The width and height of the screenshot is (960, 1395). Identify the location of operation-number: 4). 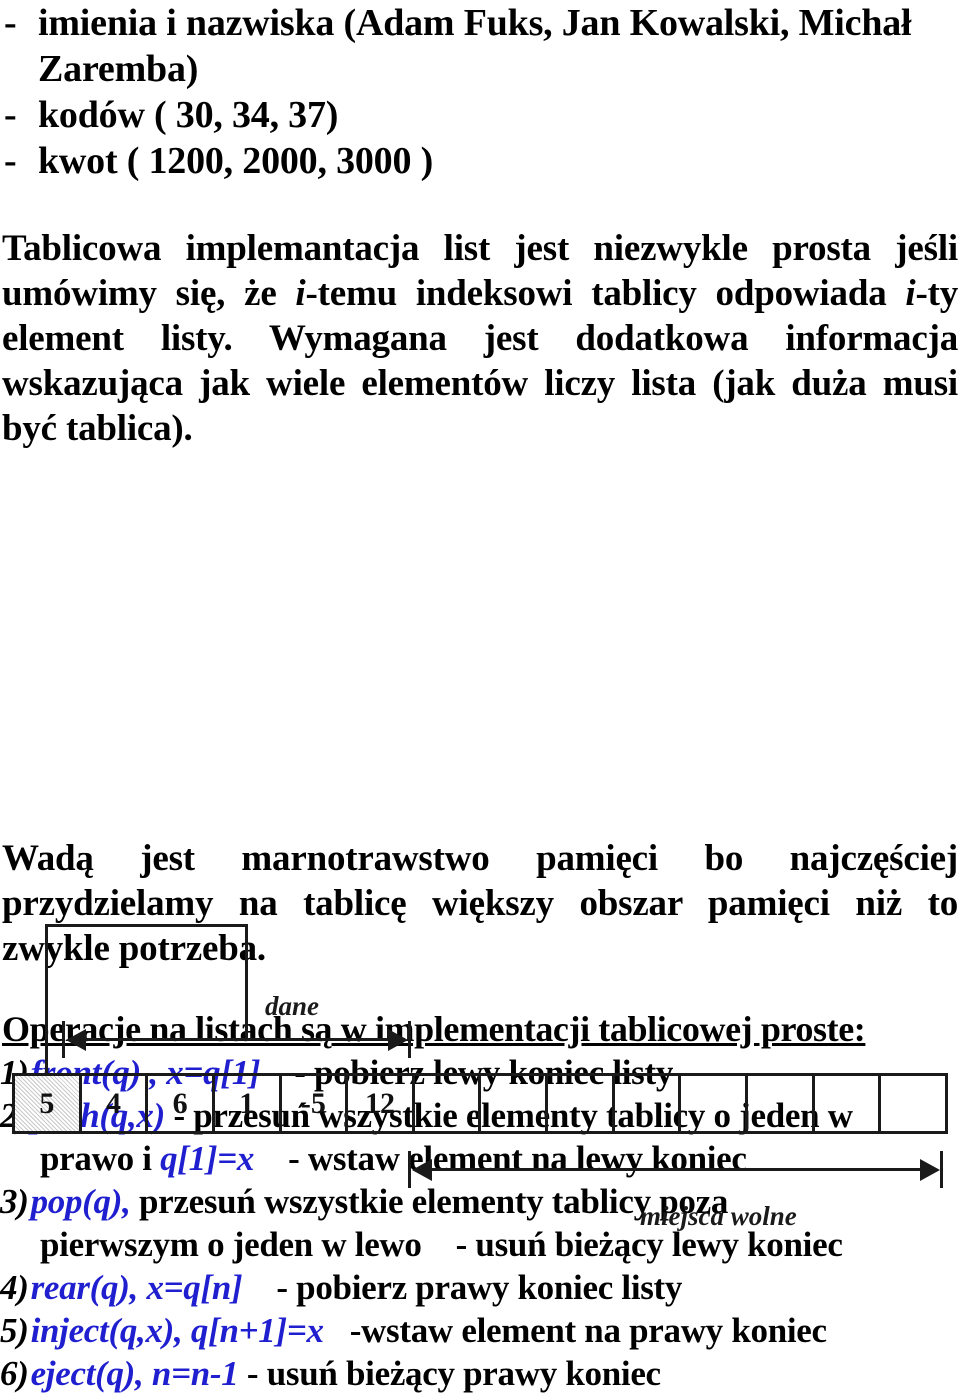
(14, 1287).